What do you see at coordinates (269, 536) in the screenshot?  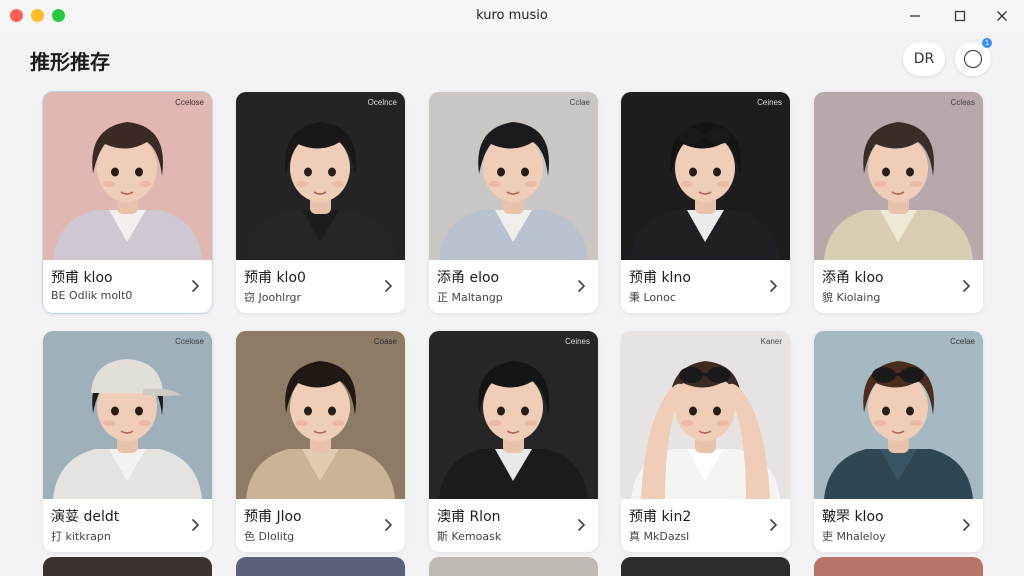 I see `card-subtitle: 色 Dlolitg` at bounding box center [269, 536].